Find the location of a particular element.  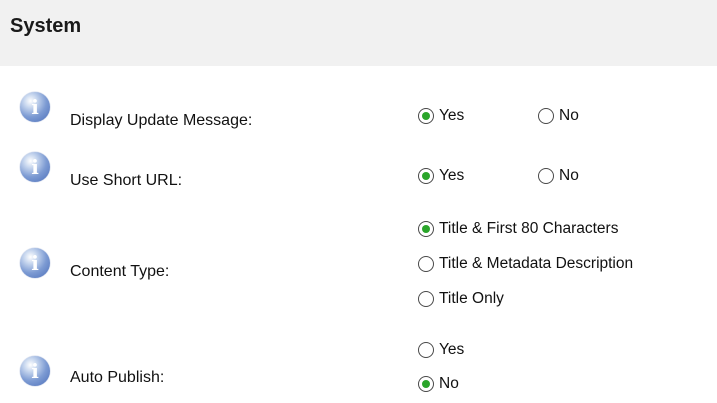

content-type-title-only-radio: Title Only is located at coordinates (461, 299).